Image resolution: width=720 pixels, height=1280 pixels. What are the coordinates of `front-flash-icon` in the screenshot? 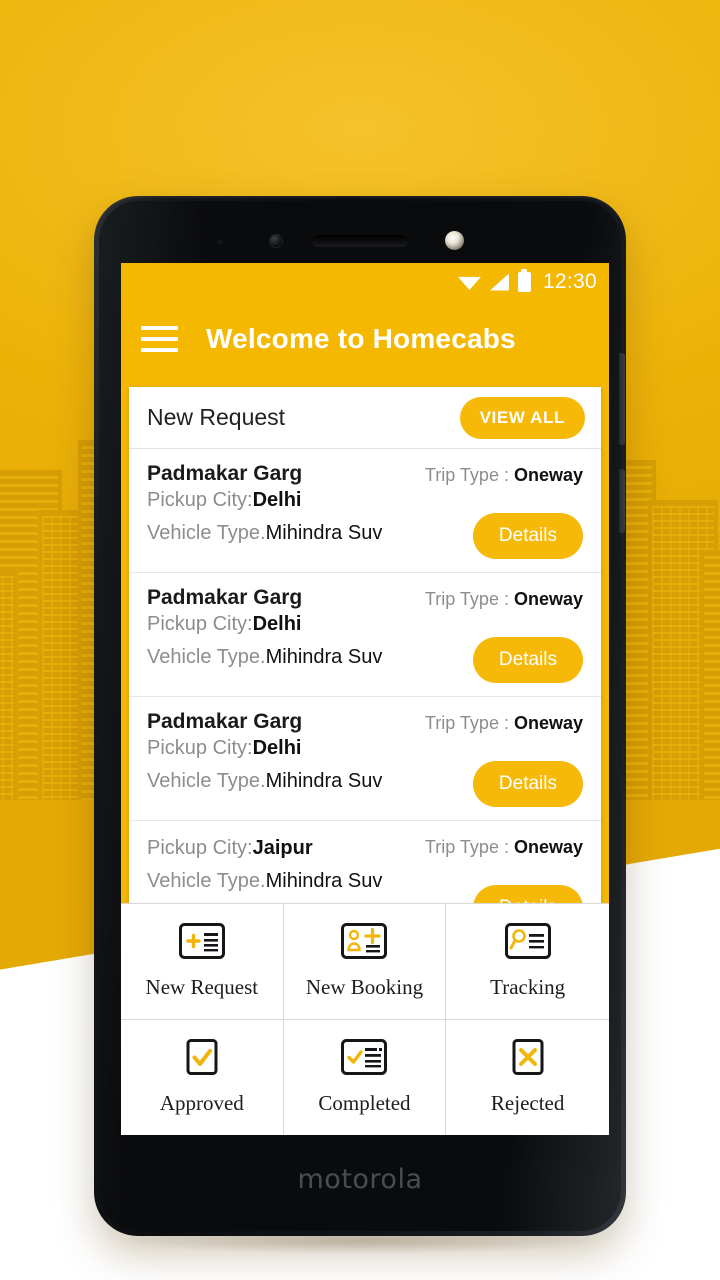 It's located at (454, 240).